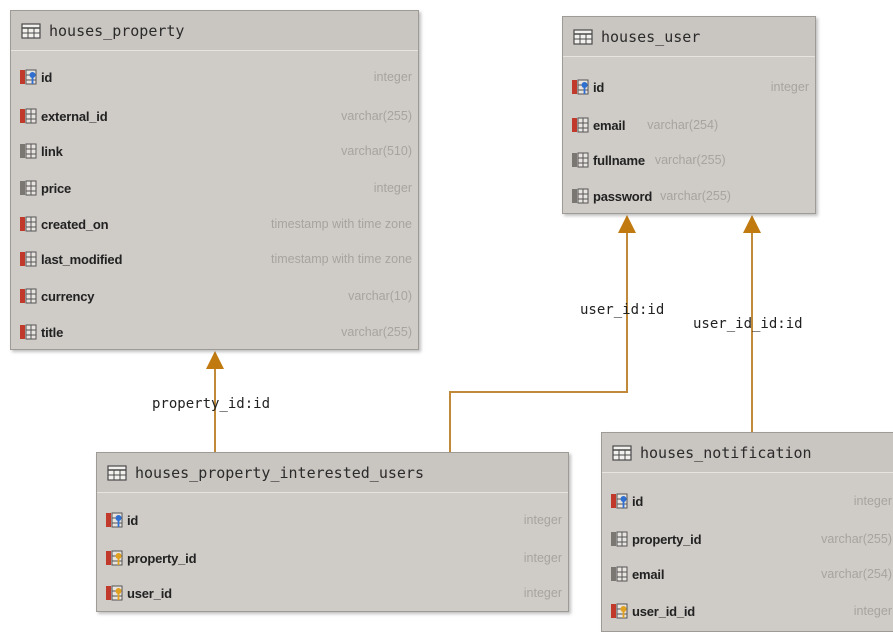 The height and width of the screenshot is (632, 893). Describe the element at coordinates (215, 332) in the screenshot. I see `column-row: title varchar(255)` at that location.